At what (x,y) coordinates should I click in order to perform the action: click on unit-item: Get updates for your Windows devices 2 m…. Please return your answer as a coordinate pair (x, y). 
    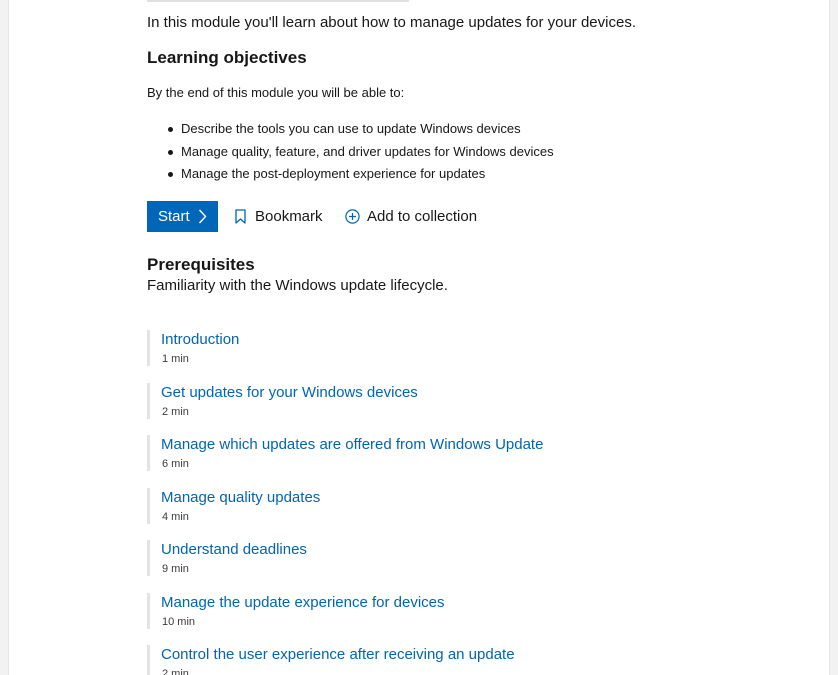
    Looking at the image, I should click on (447, 409).